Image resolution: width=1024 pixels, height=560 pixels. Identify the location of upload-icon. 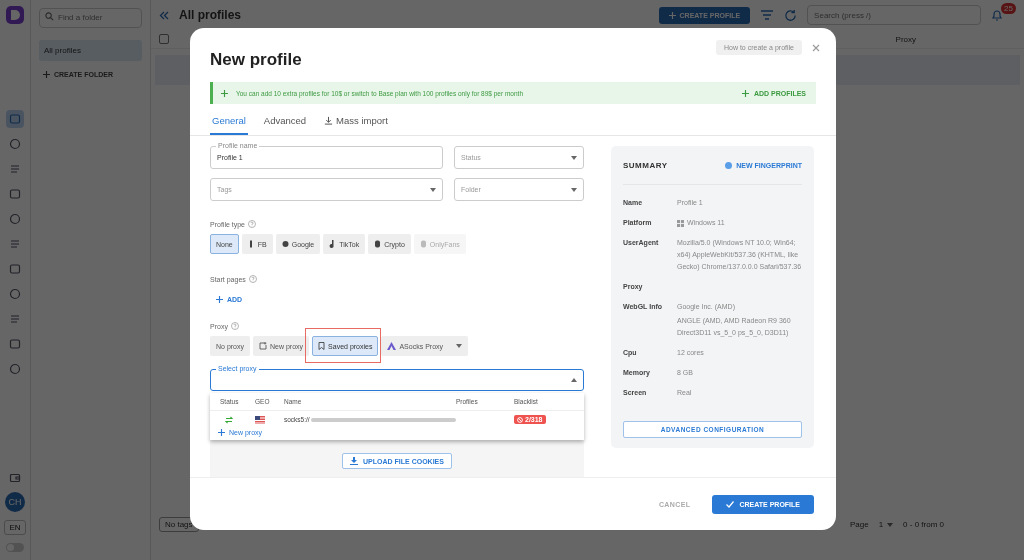
(354, 461).